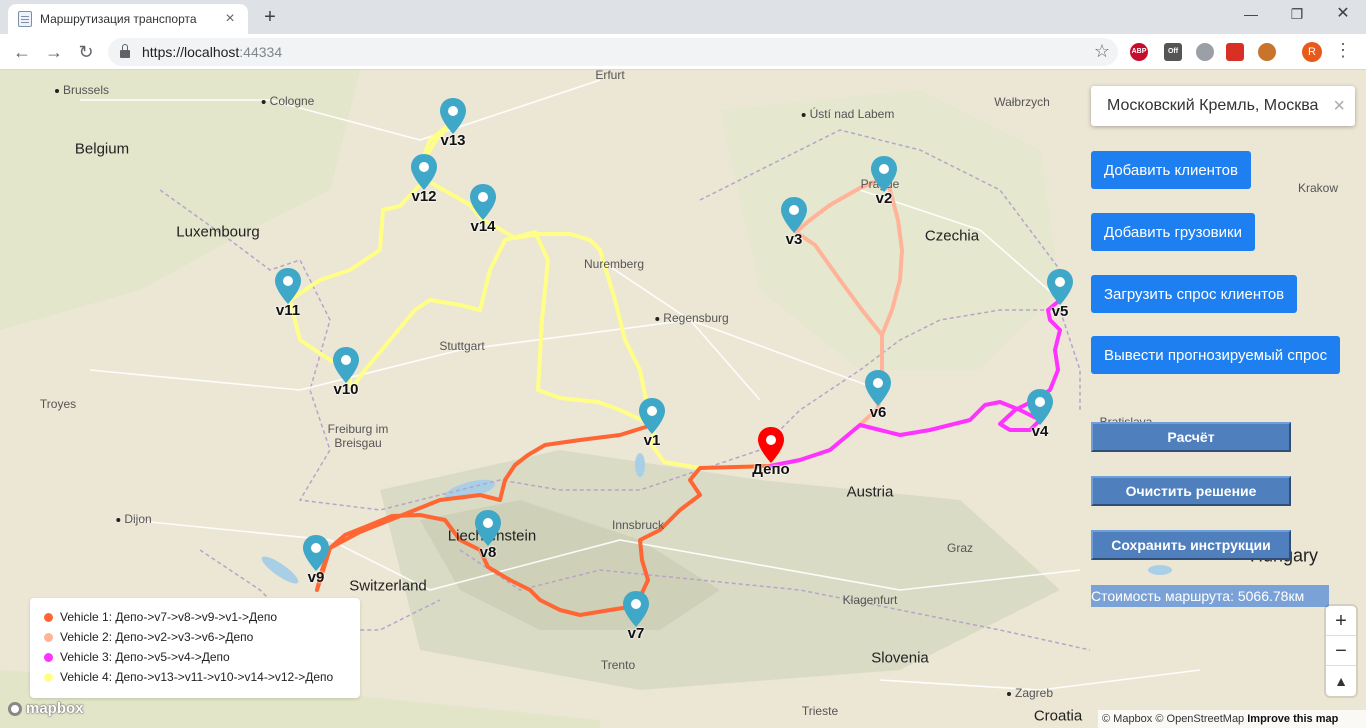 This screenshot has height=728, width=1366. What do you see at coordinates (1191, 491) in the screenshot?
I see `clear-solution-button: Очистить решение` at bounding box center [1191, 491].